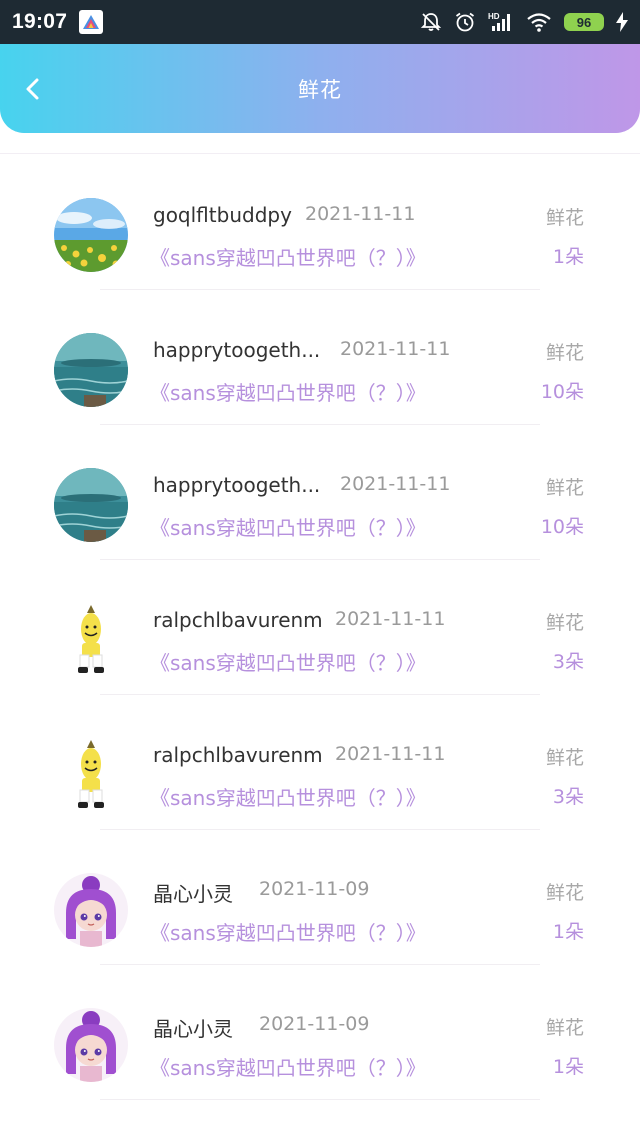 Image resolution: width=640 pixels, height=1138 pixels. I want to click on page-title: 鲜花, so click(320, 89).